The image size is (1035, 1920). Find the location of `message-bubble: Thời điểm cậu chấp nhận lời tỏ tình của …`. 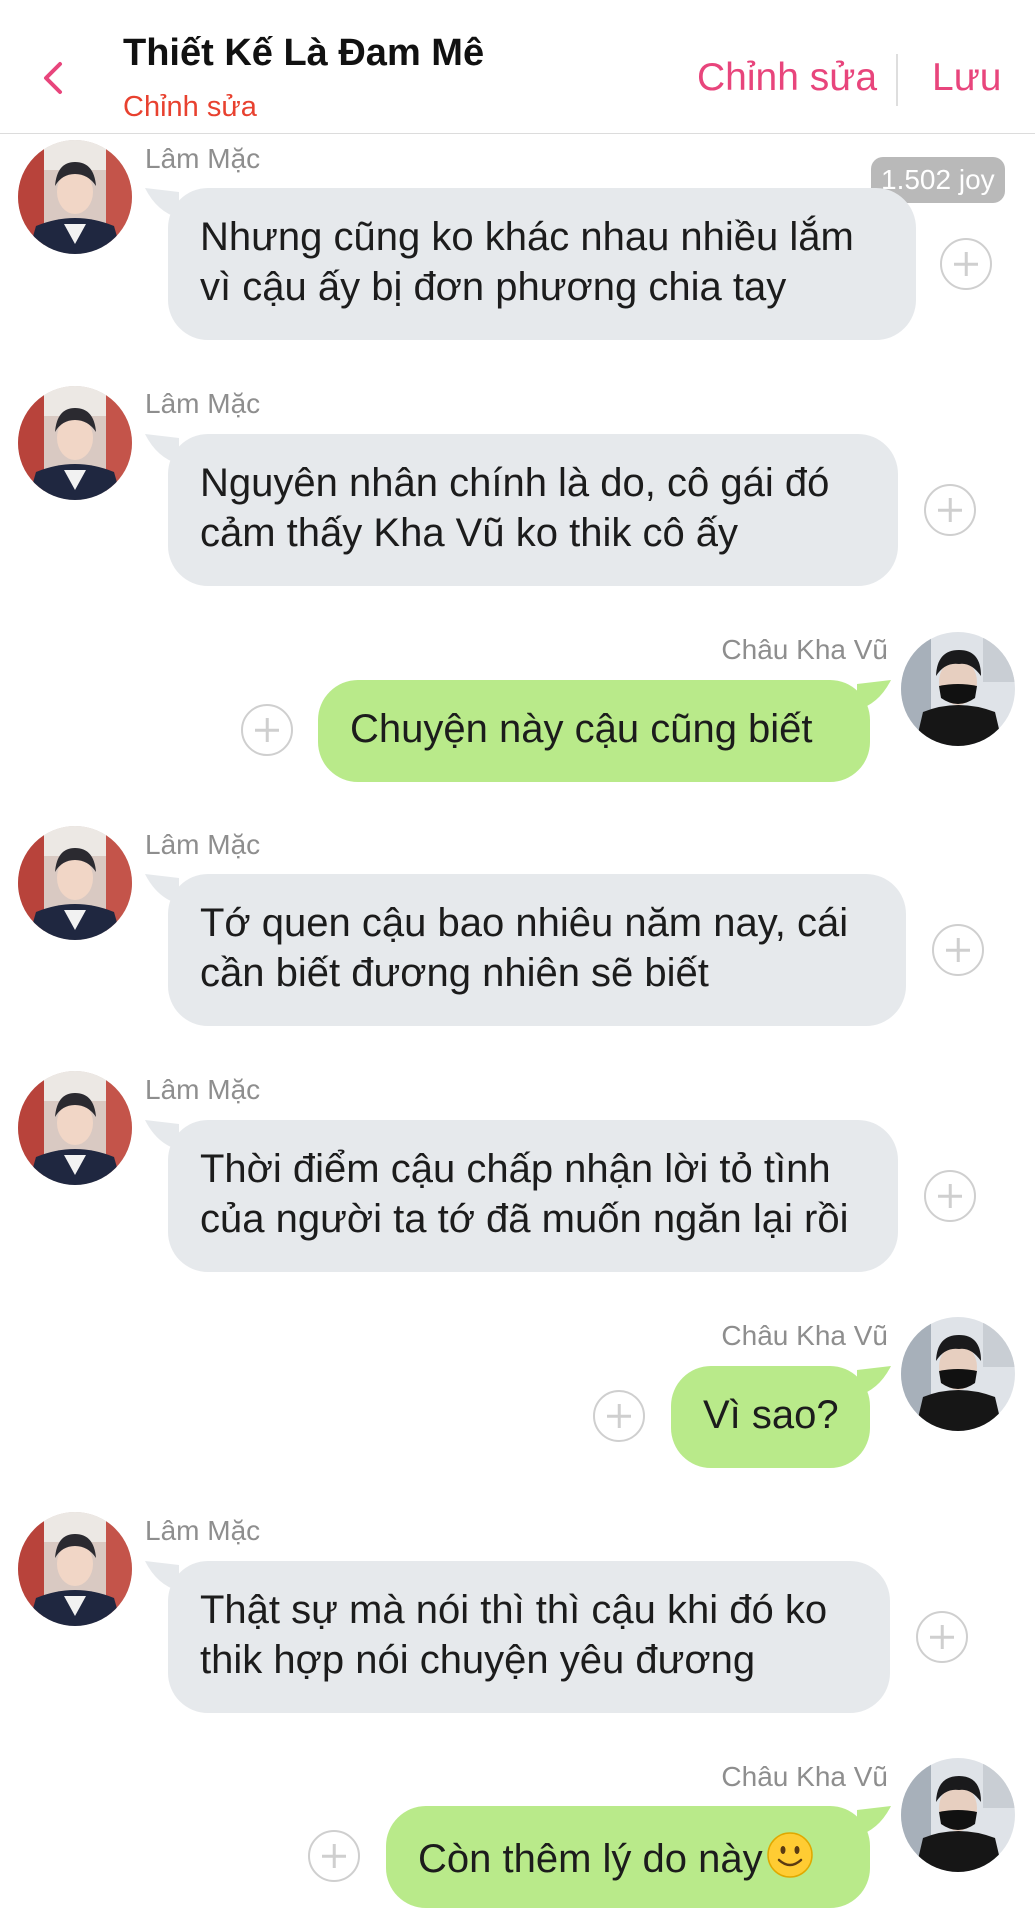

message-bubble: Thời điểm cậu chấp nhận lời tỏ tình của … is located at coordinates (533, 1196).